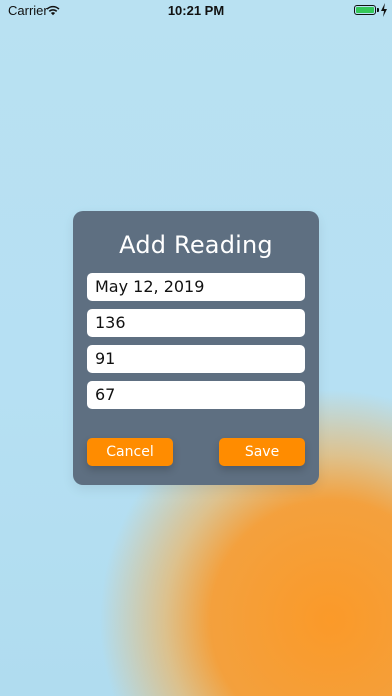  I want to click on status-bar: Carrier 10:21 PM, so click(196, 11).